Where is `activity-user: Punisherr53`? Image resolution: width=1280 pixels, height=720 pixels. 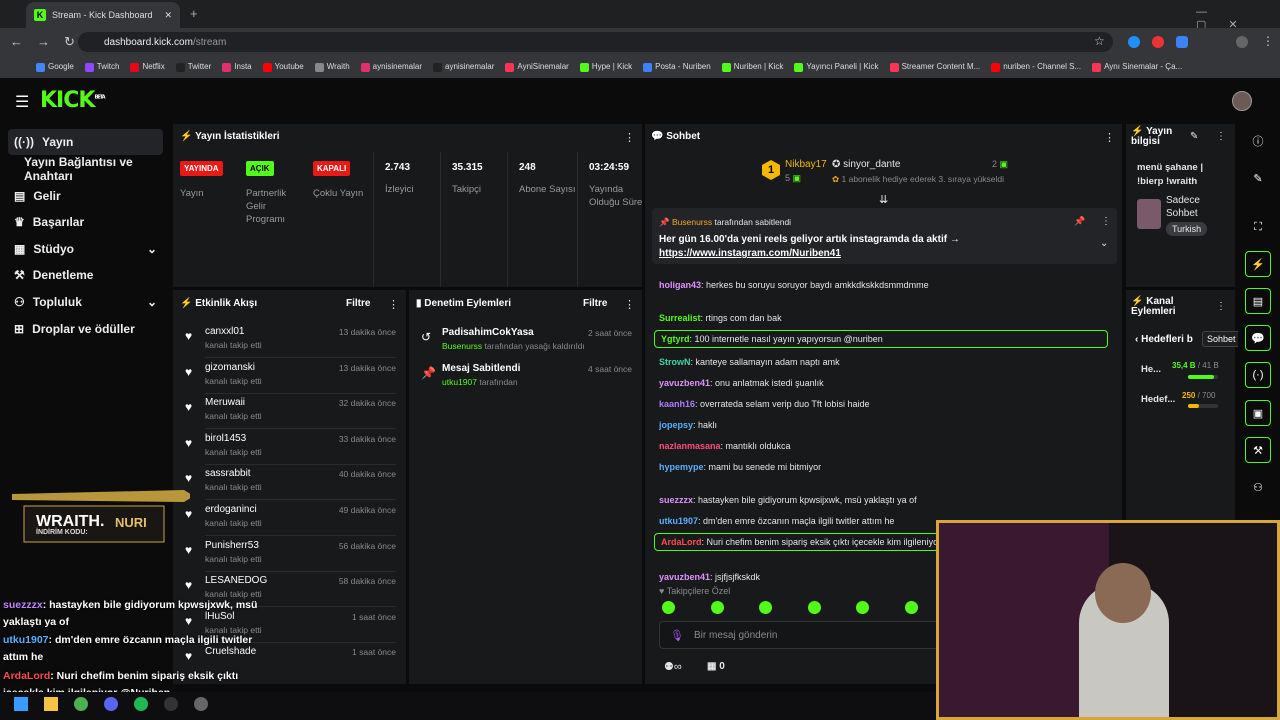 activity-user: Punisherr53 is located at coordinates (232, 545).